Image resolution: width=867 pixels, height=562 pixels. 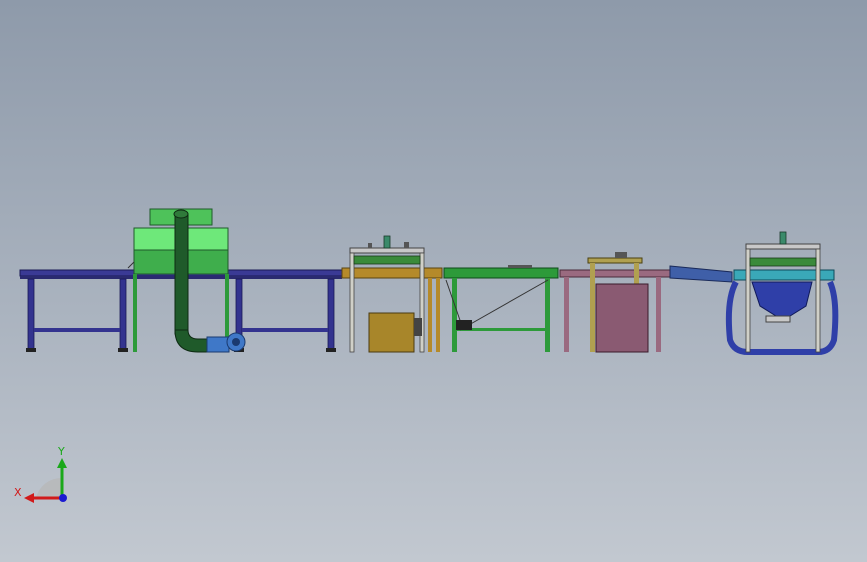 What do you see at coordinates (395, 332) in the screenshot?
I see `station-2-motor-box` at bounding box center [395, 332].